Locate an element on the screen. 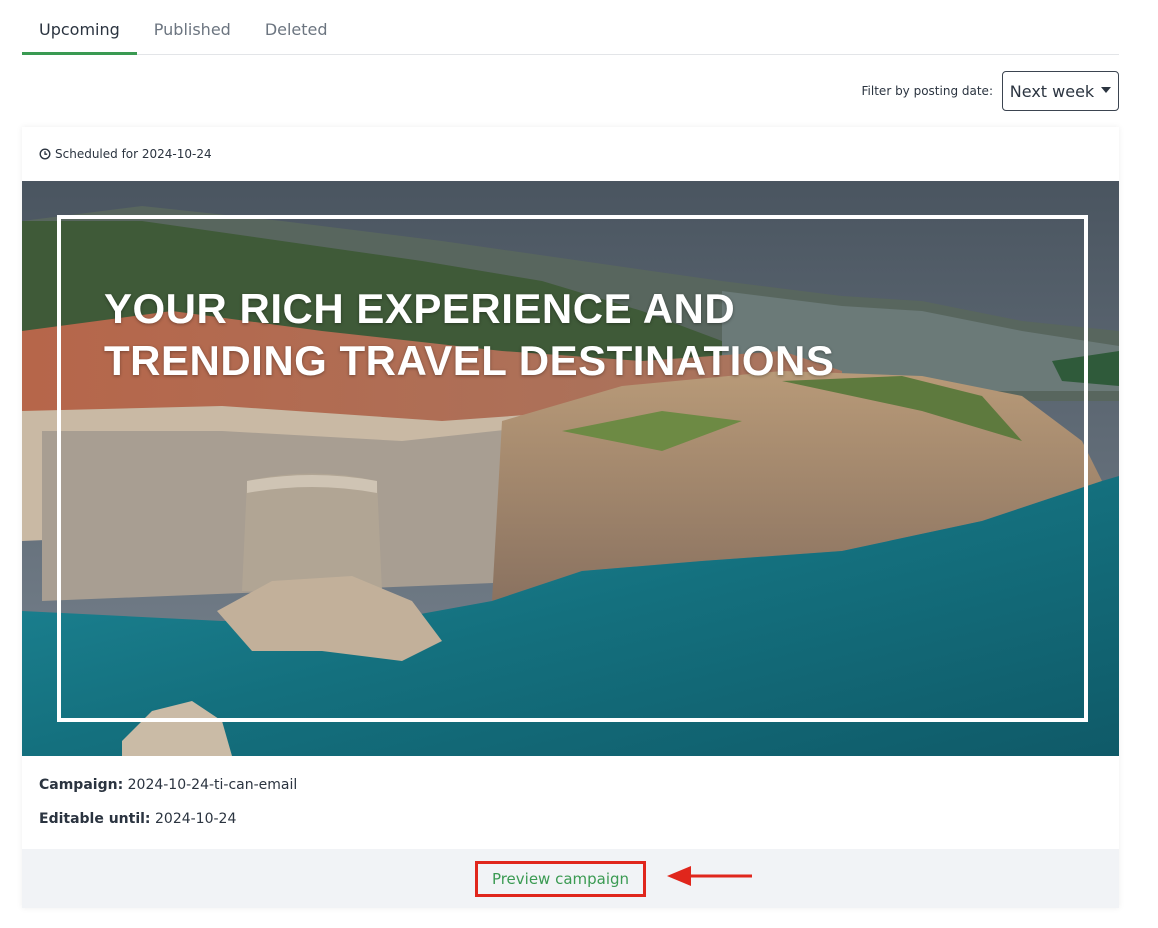 This screenshot has width=1158, height=928. caret-down-icon is located at coordinates (1106, 90).